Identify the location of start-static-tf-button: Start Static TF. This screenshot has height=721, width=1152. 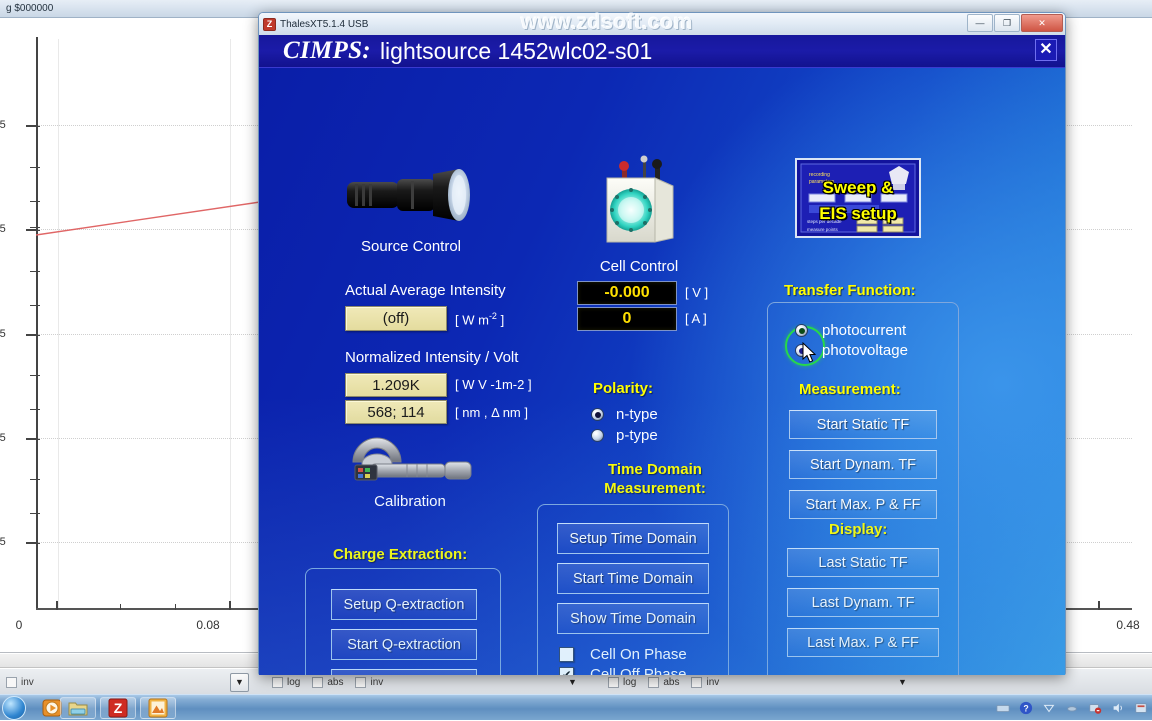
(863, 424).